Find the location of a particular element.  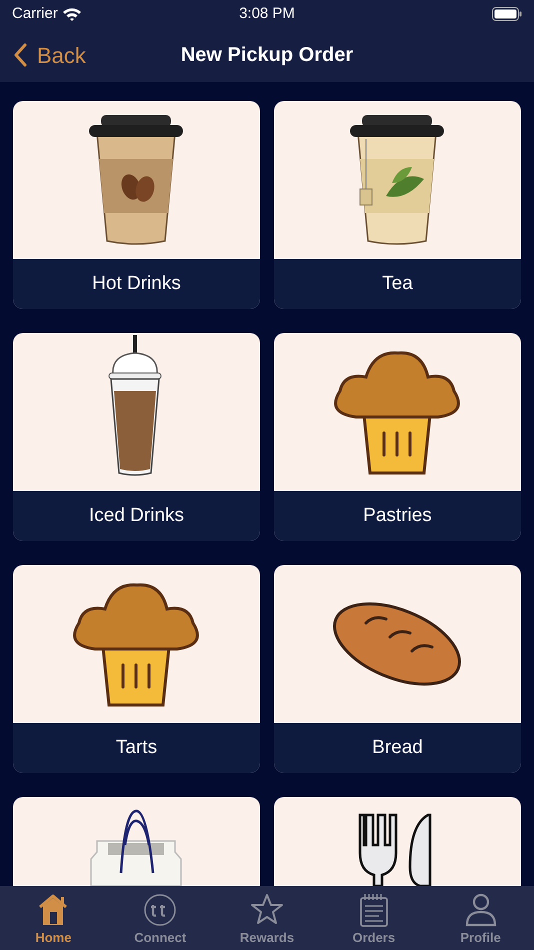

chevron-left-icon is located at coordinates (20, 55).